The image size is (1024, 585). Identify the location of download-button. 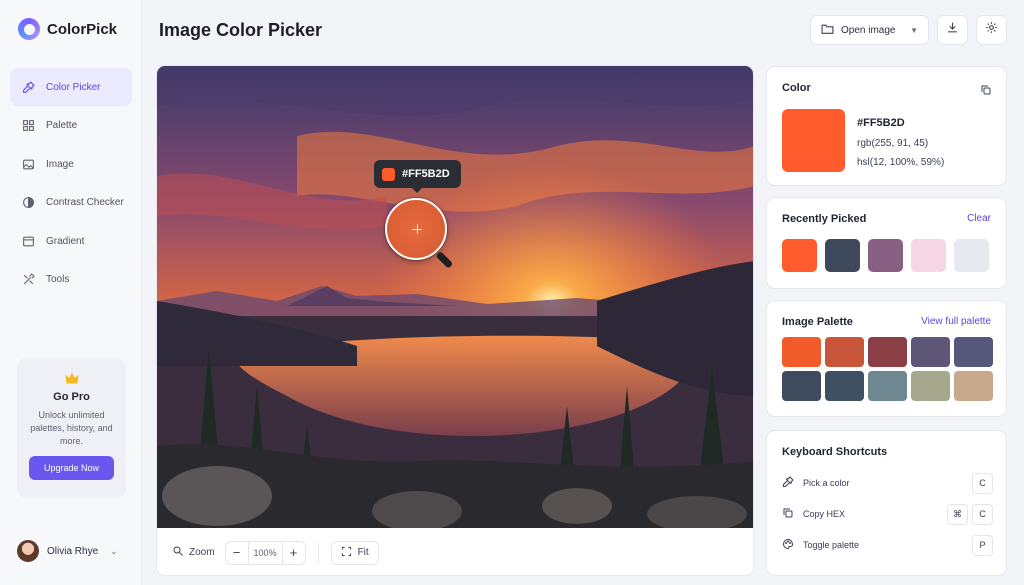
(952, 30).